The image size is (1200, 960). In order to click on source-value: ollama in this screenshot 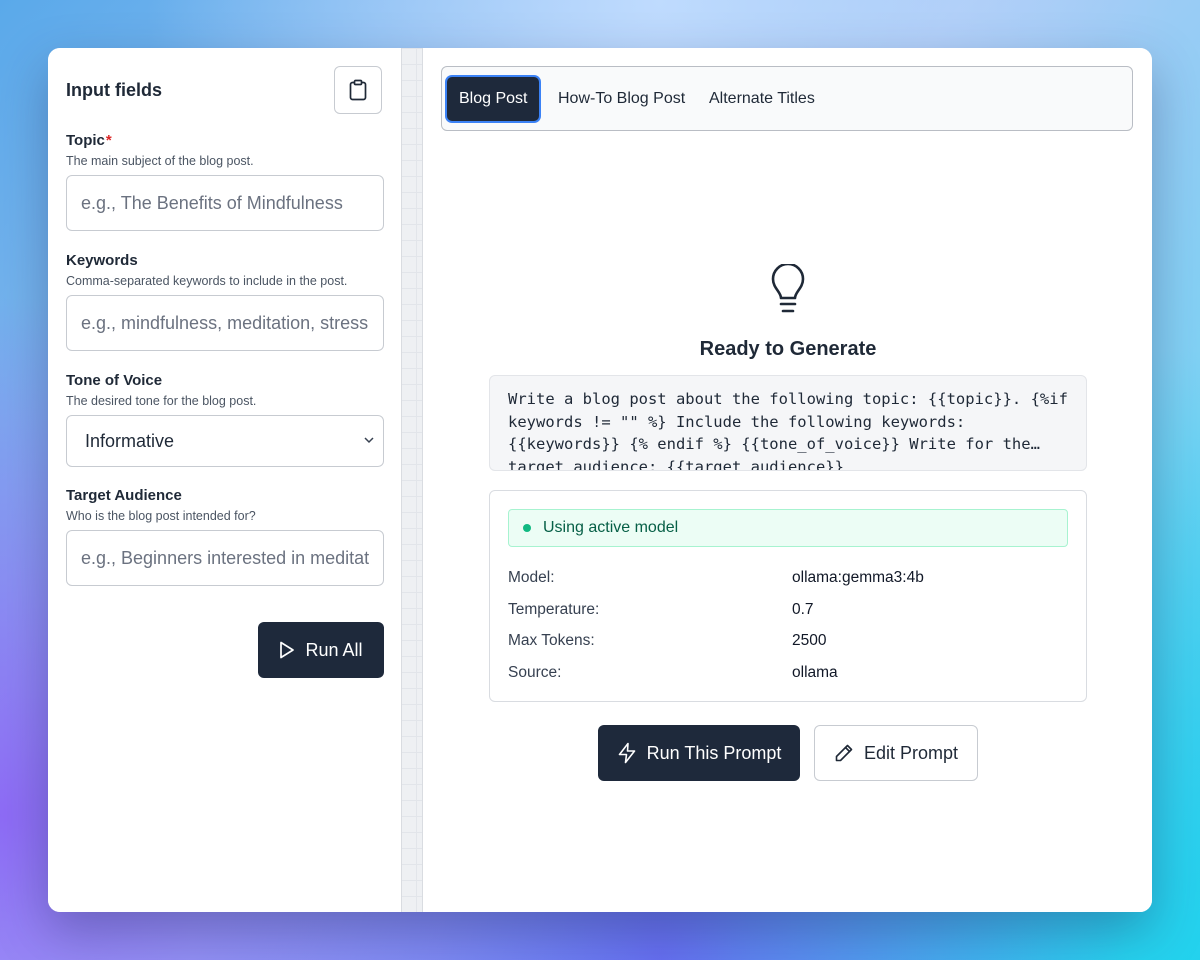, I will do `click(815, 672)`.